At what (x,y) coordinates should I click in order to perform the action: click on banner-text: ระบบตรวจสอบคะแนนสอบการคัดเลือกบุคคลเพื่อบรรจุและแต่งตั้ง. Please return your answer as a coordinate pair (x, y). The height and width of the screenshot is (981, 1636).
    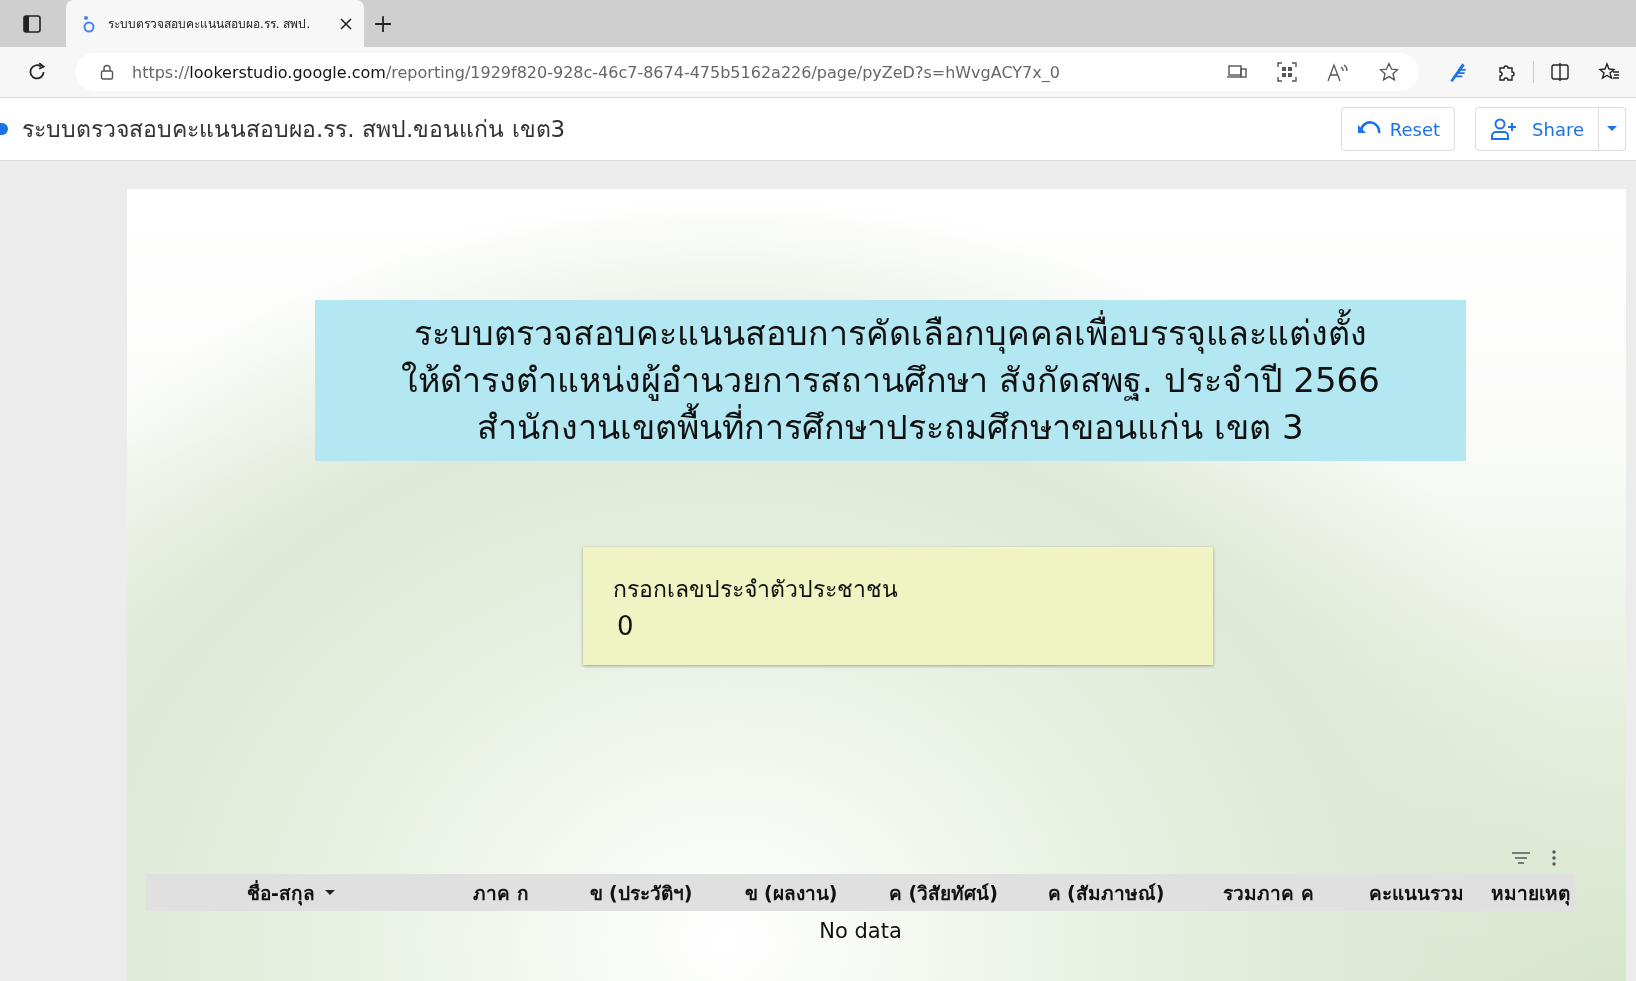
    Looking at the image, I should click on (890, 333).